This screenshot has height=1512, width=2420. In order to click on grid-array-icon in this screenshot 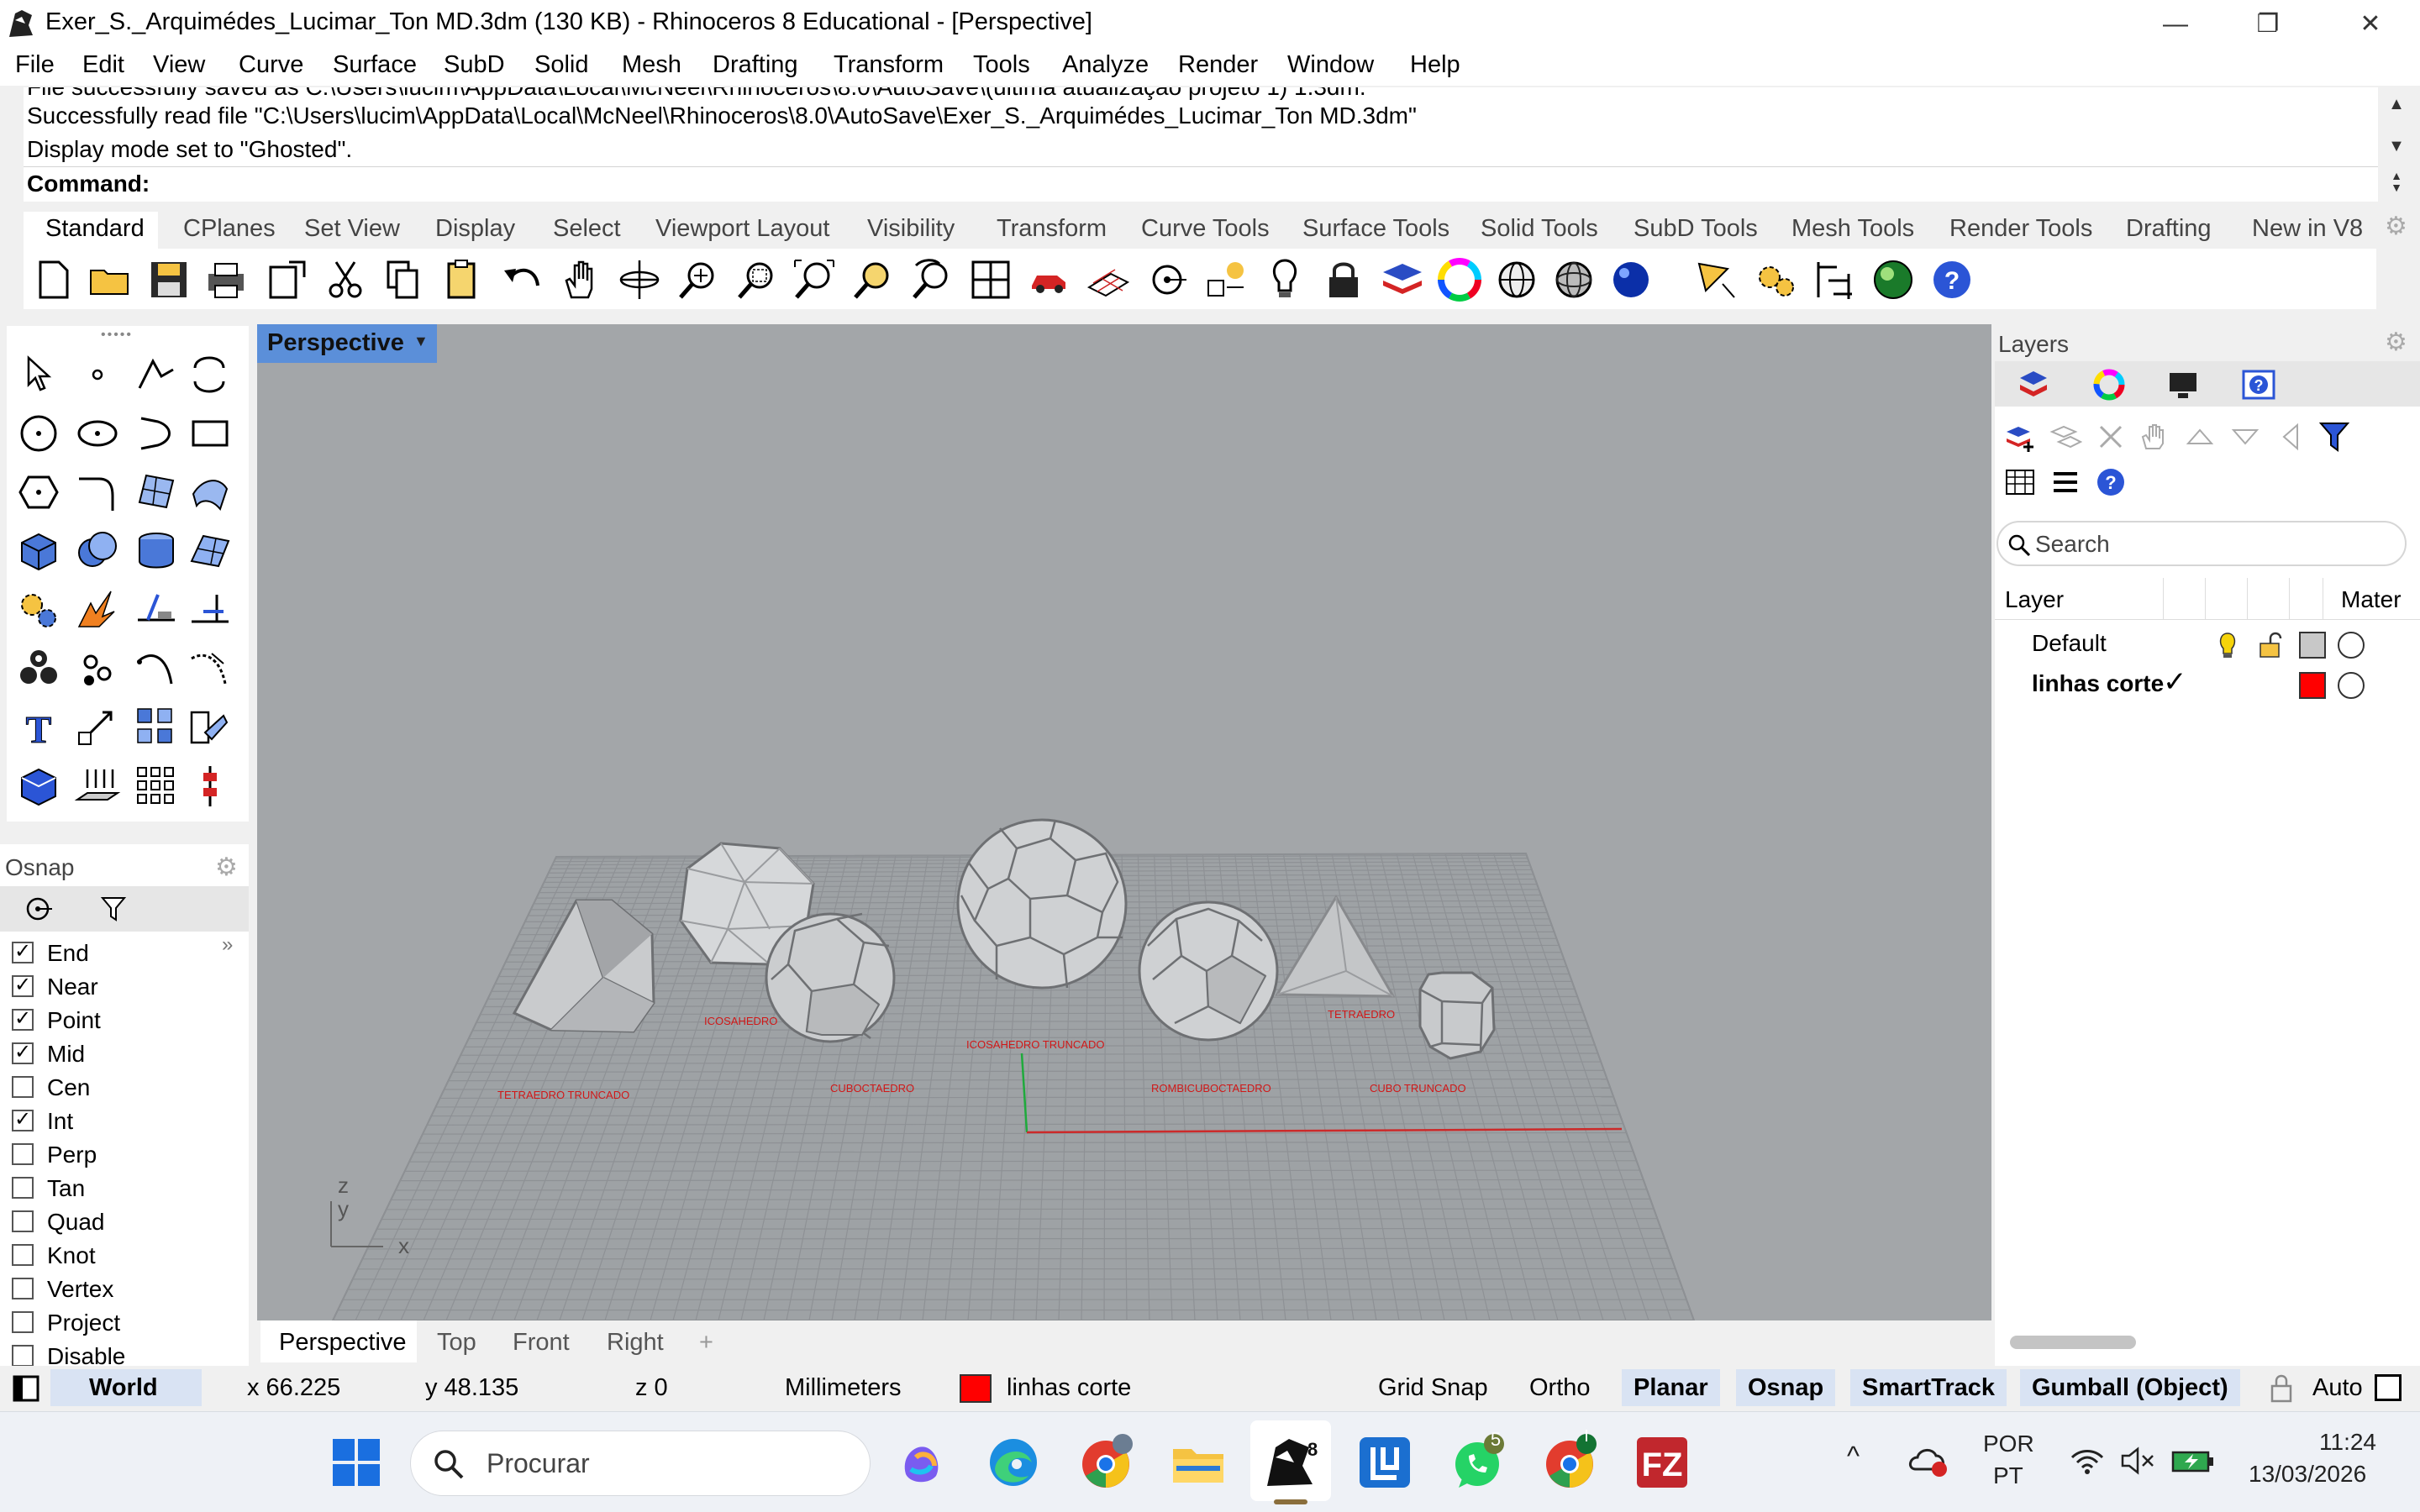, I will do `click(157, 786)`.